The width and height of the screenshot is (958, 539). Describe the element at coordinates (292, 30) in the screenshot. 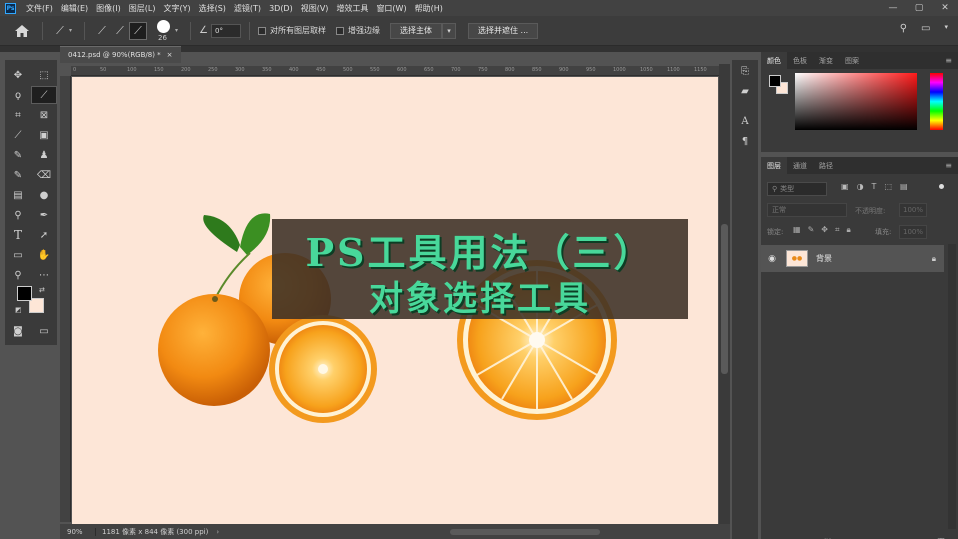

I see `sample-all-layers-checkbox: 对所有图层取样` at that location.